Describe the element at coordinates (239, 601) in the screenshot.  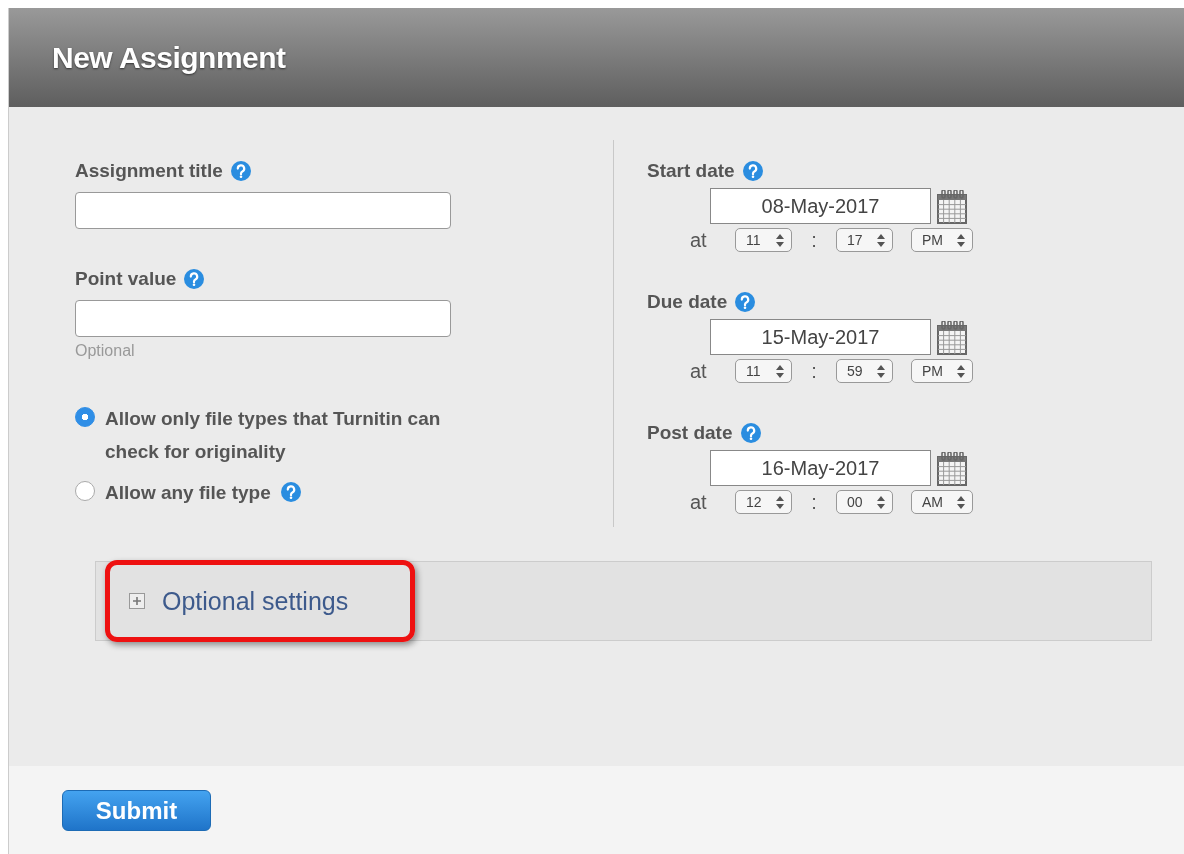
I see `optional-settings-toggle: Optional settings` at that location.